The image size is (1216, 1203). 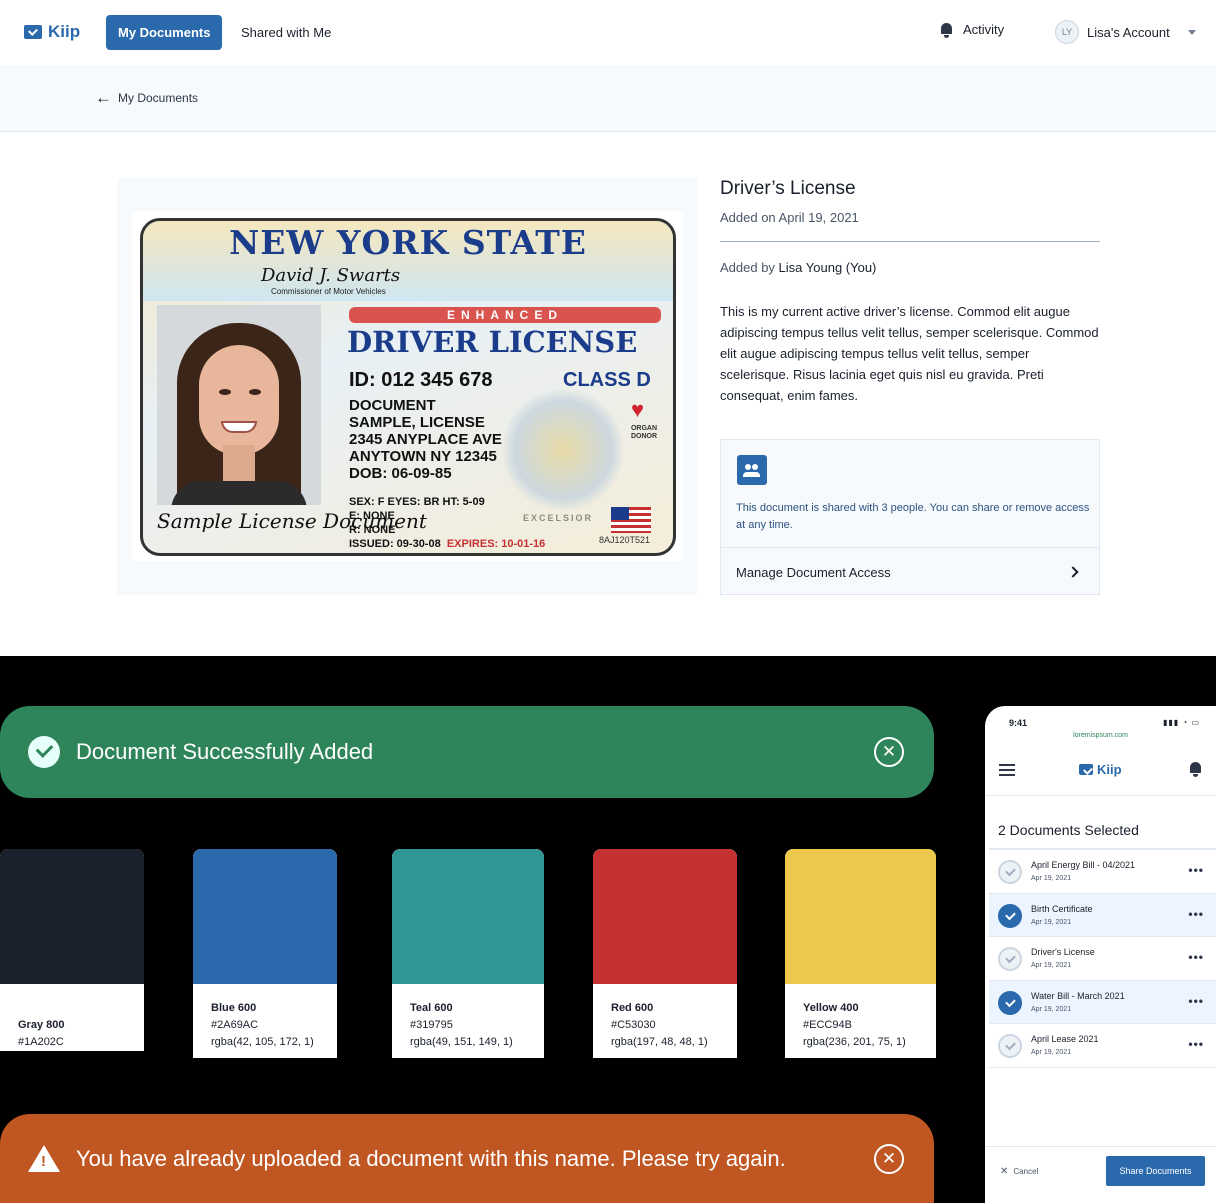 I want to click on back-link: ← My Documents, so click(x=146, y=97).